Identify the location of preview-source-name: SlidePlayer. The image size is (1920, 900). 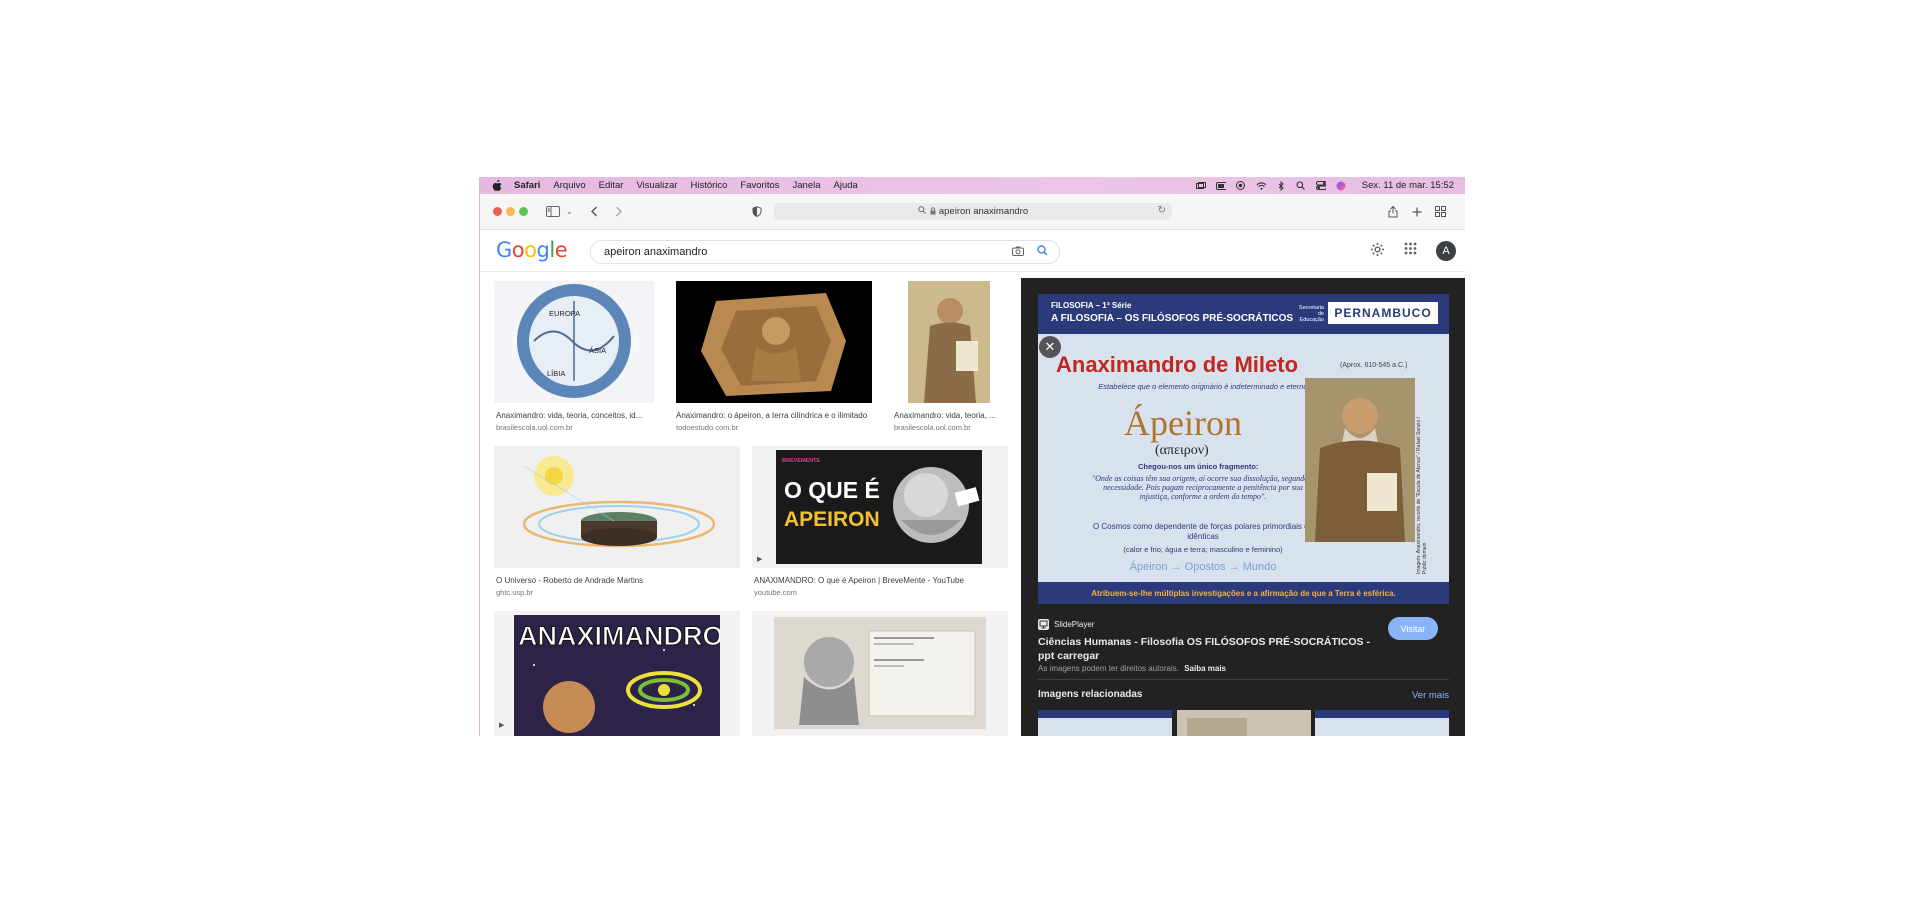
(1074, 624).